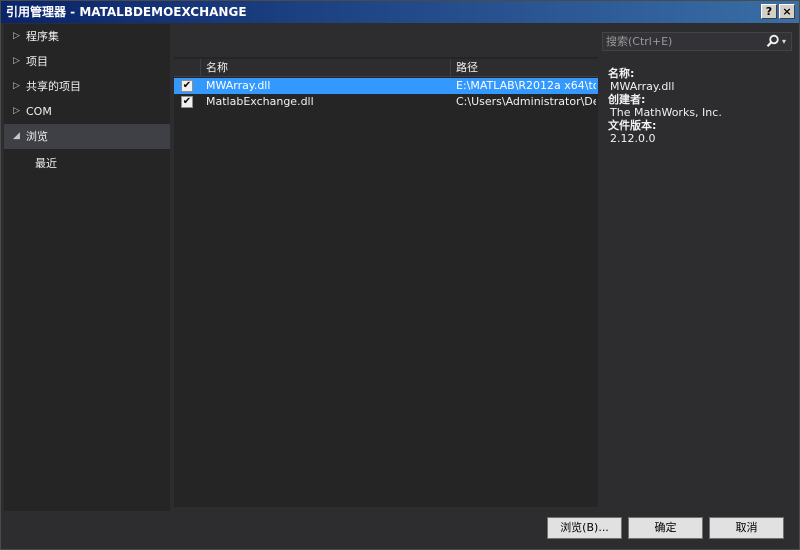 The height and width of the screenshot is (550, 800). I want to click on row-name: MatlabExchange.dll, so click(260, 101).